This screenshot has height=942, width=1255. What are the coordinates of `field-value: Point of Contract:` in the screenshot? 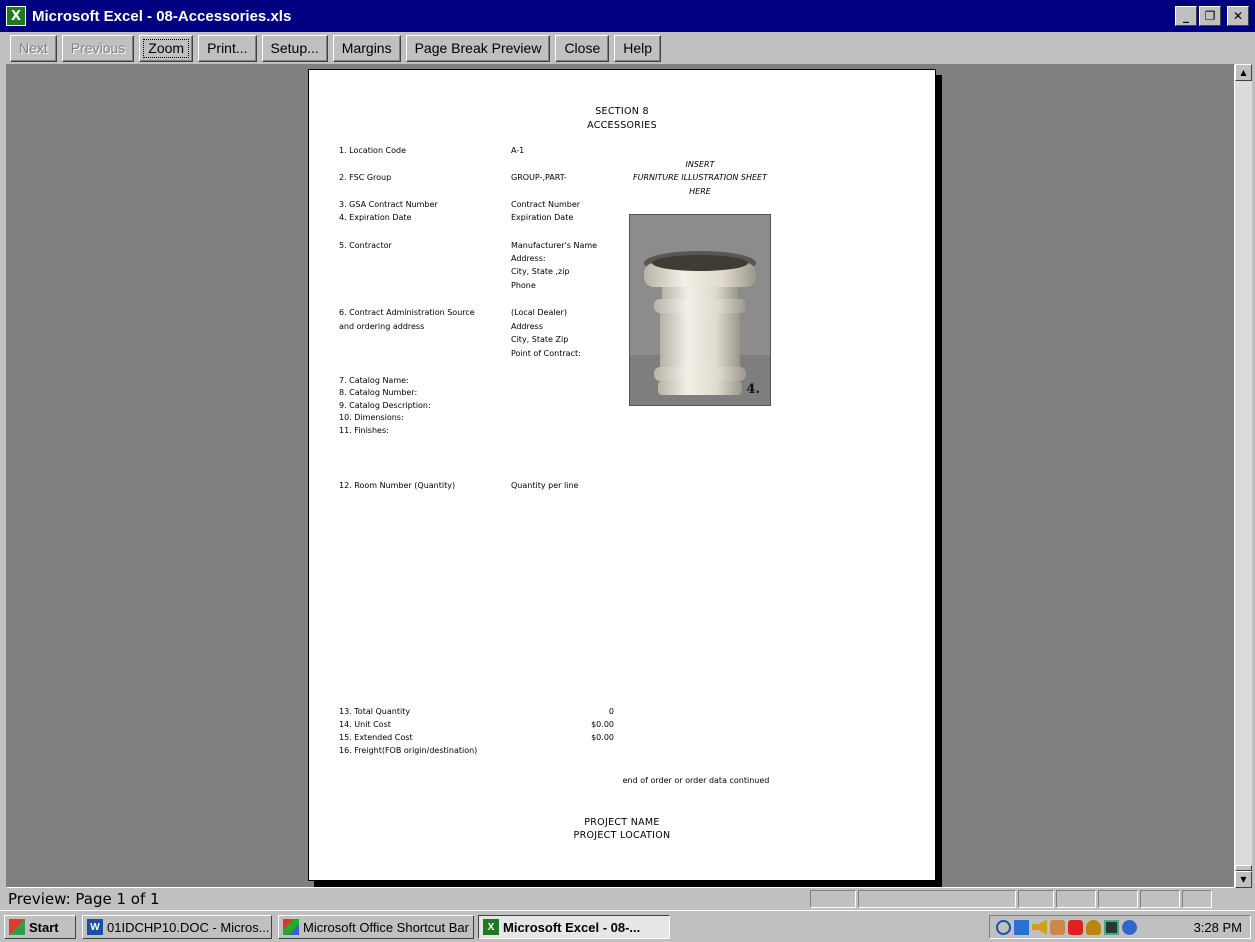 It's located at (546, 353).